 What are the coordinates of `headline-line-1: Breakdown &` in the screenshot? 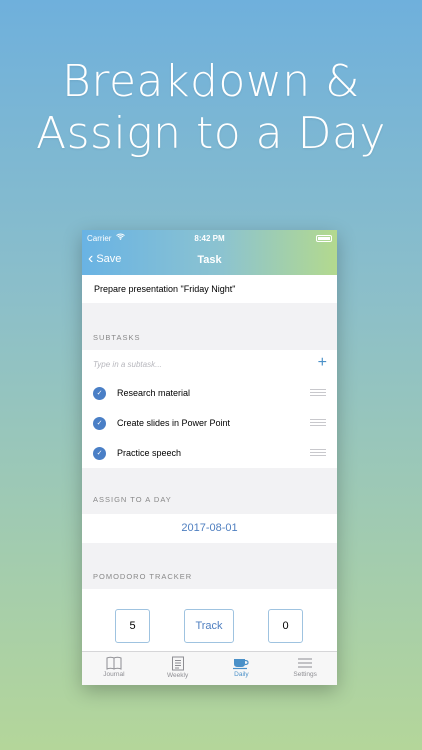 It's located at (211, 81).